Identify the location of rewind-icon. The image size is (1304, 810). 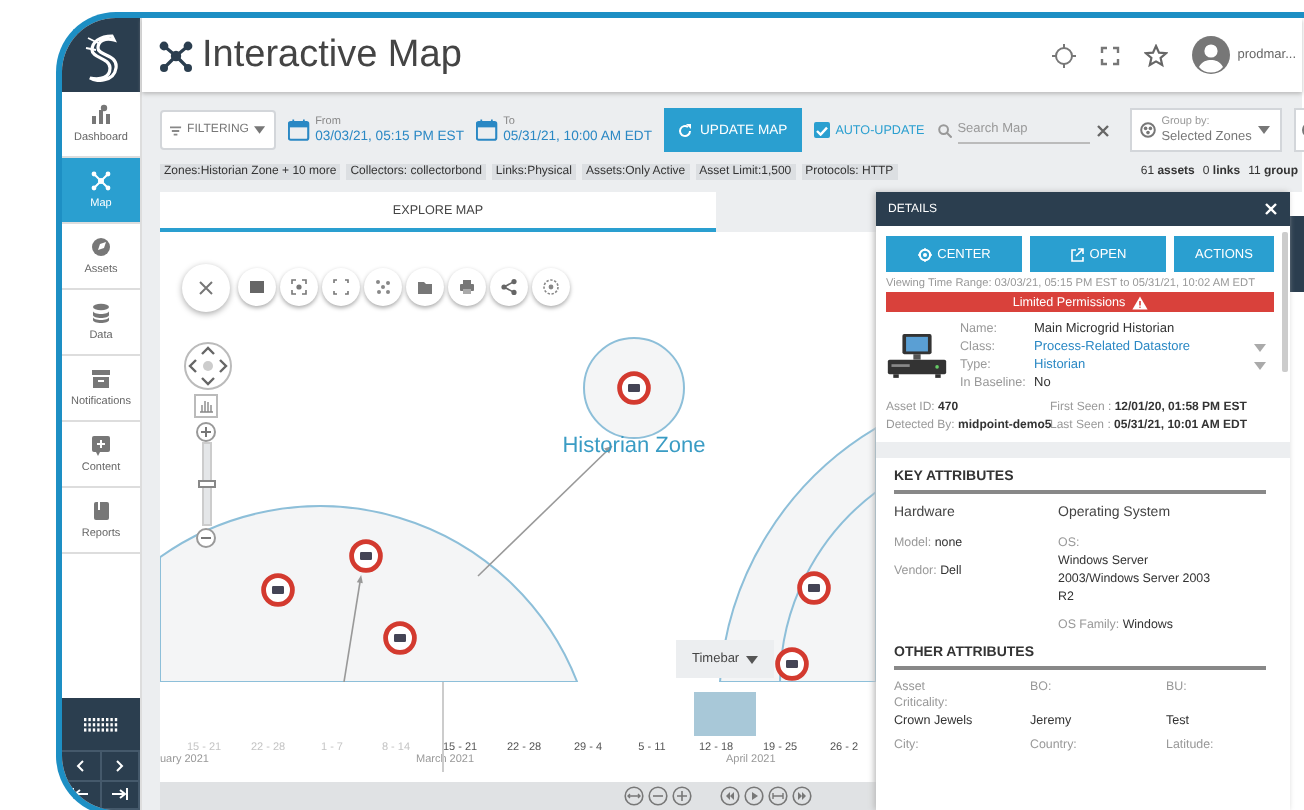
(730, 796).